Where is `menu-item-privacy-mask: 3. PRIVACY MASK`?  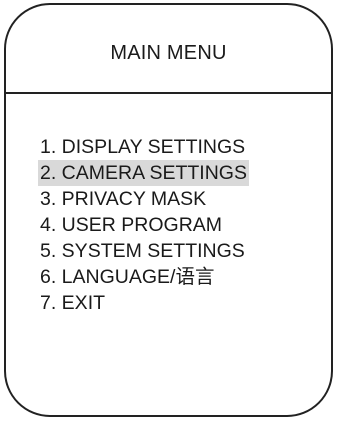
menu-item-privacy-mask: 3. PRIVACY MASK is located at coordinates (144, 199).